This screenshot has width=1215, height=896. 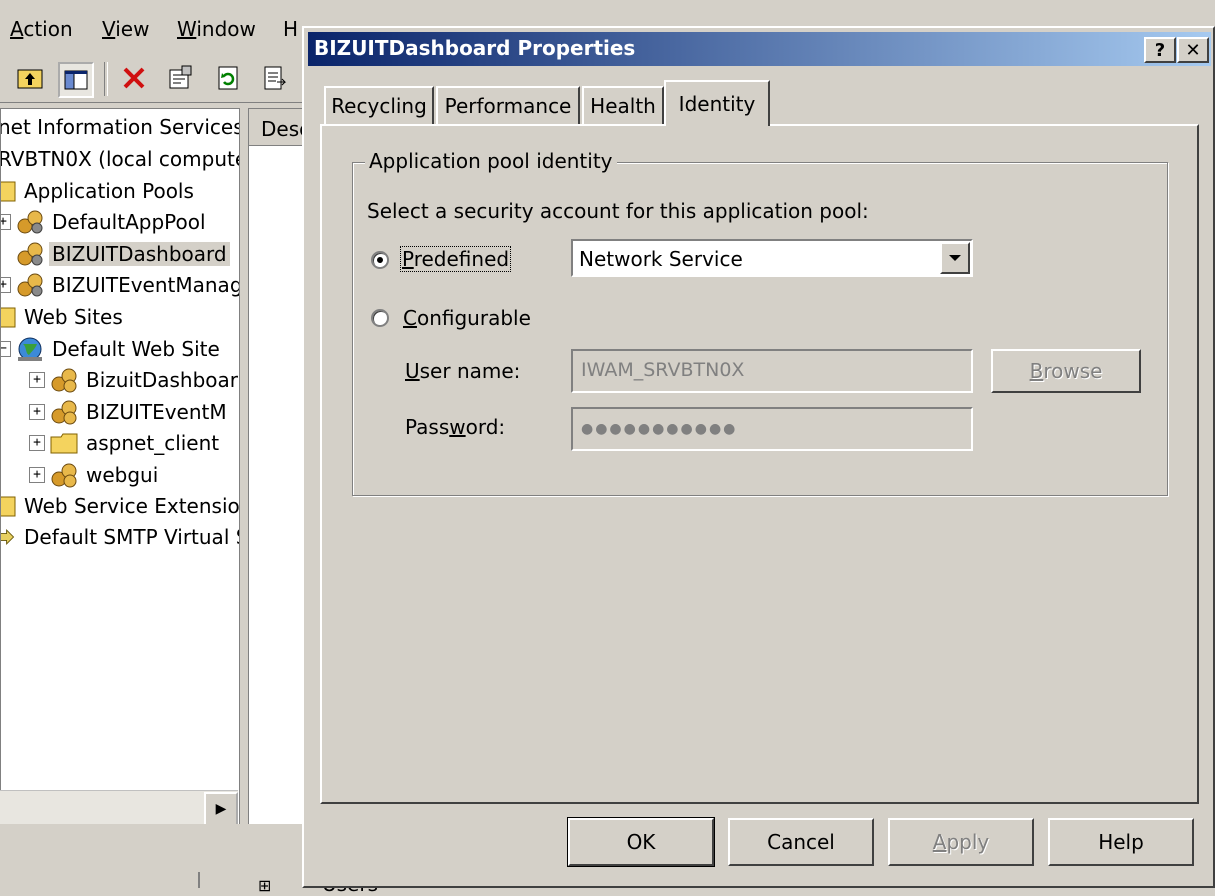 What do you see at coordinates (99, 191) in the screenshot?
I see `tree-item-app-pools: Application Pools` at bounding box center [99, 191].